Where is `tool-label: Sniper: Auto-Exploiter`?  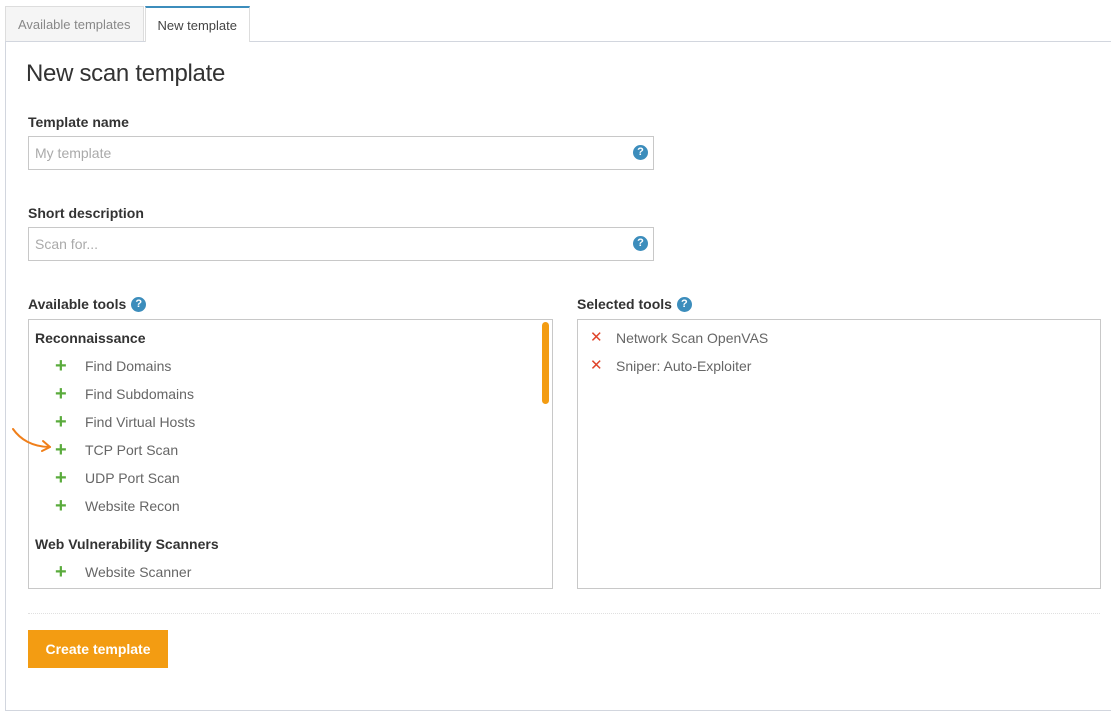 tool-label: Sniper: Auto-Exploiter is located at coordinates (684, 366).